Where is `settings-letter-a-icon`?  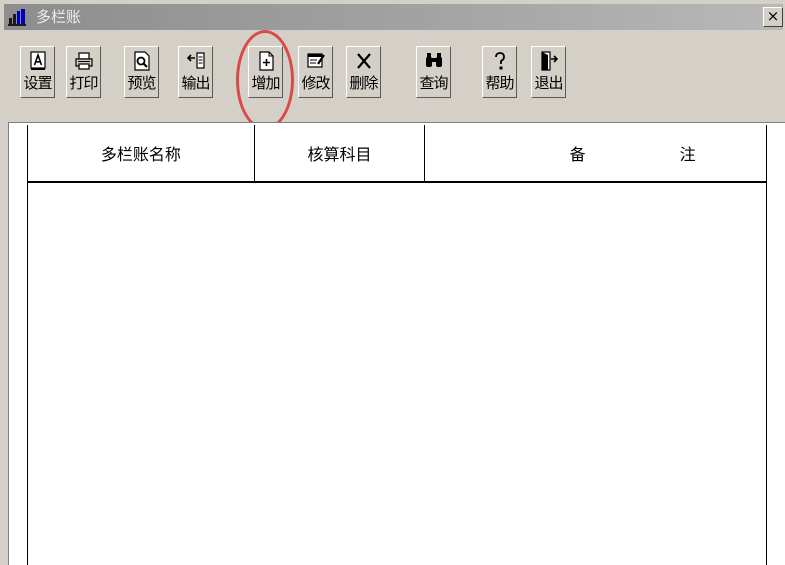
settings-letter-a-icon is located at coordinates (38, 60).